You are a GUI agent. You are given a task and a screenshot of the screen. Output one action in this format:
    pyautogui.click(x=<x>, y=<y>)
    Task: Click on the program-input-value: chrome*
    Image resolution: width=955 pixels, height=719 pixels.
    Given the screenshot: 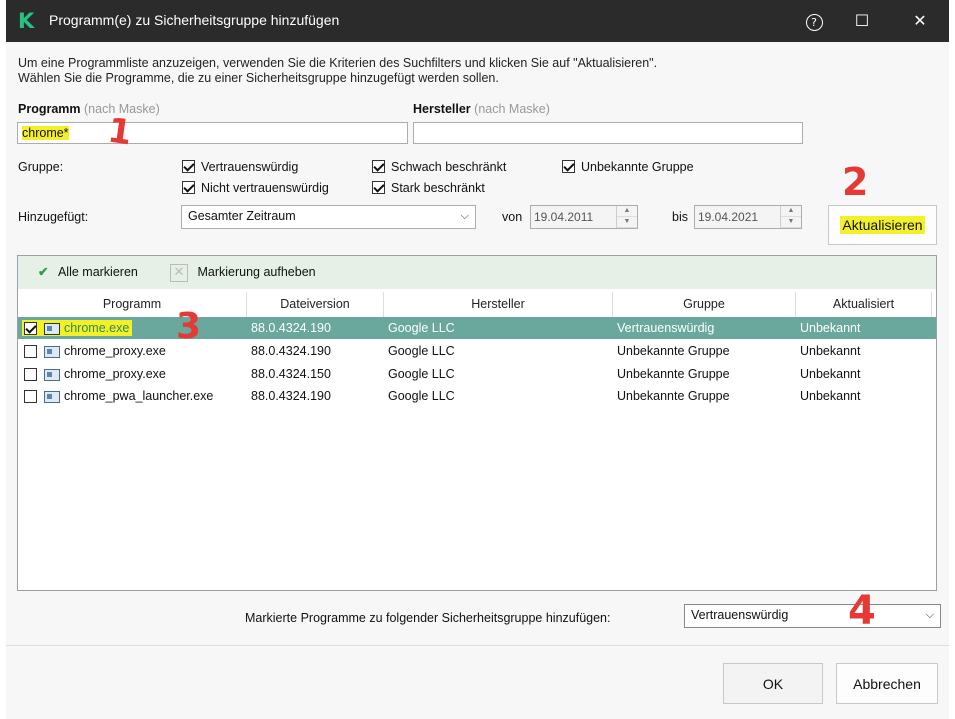 What is the action you would take?
    pyautogui.click(x=45, y=133)
    